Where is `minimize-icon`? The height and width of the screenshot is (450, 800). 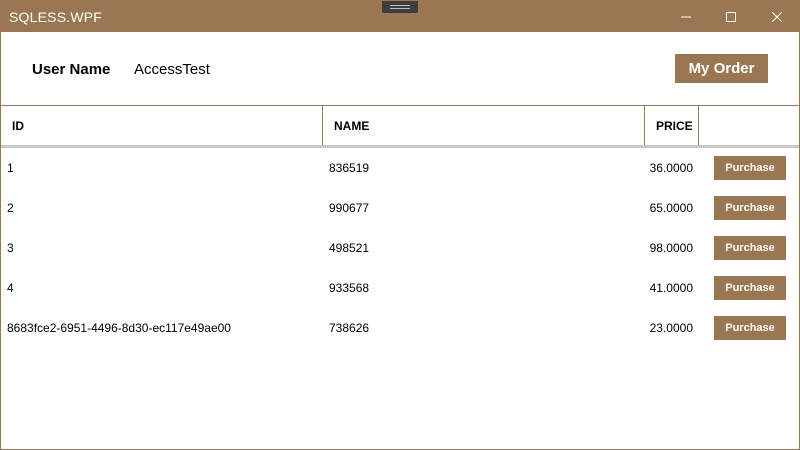 minimize-icon is located at coordinates (686, 17).